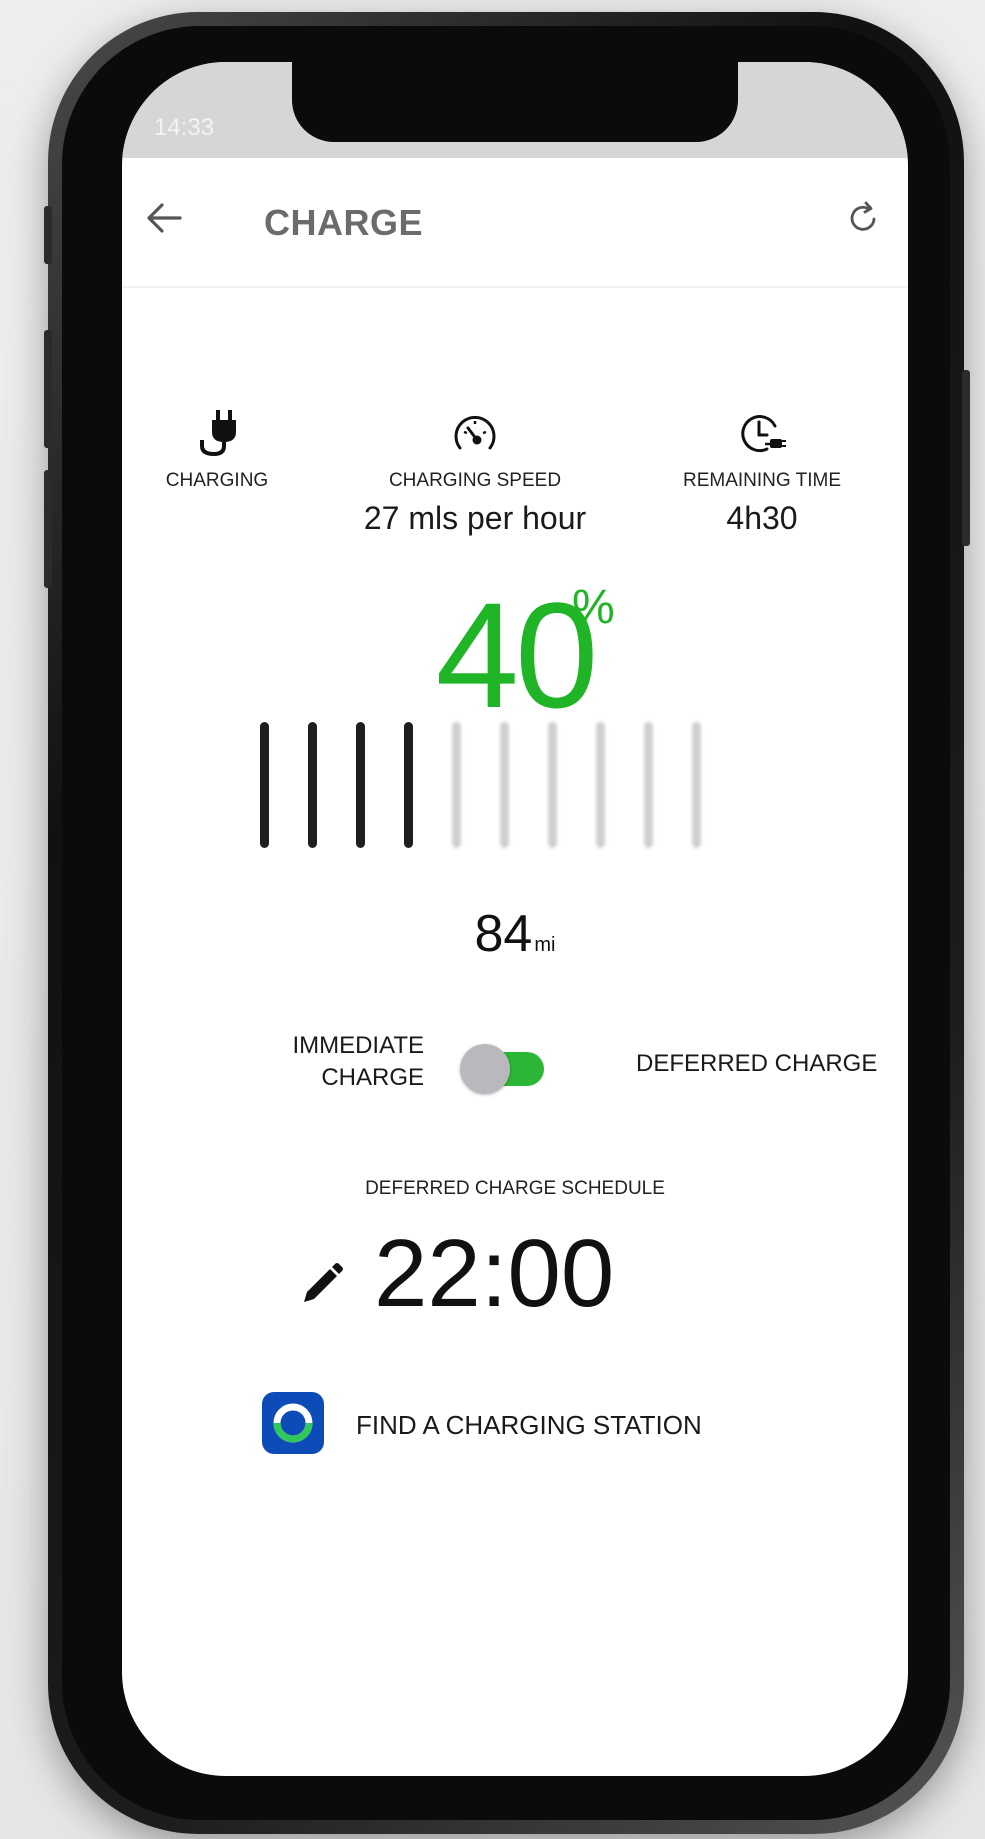  What do you see at coordinates (184, 127) in the screenshot?
I see `status-time: 14:33` at bounding box center [184, 127].